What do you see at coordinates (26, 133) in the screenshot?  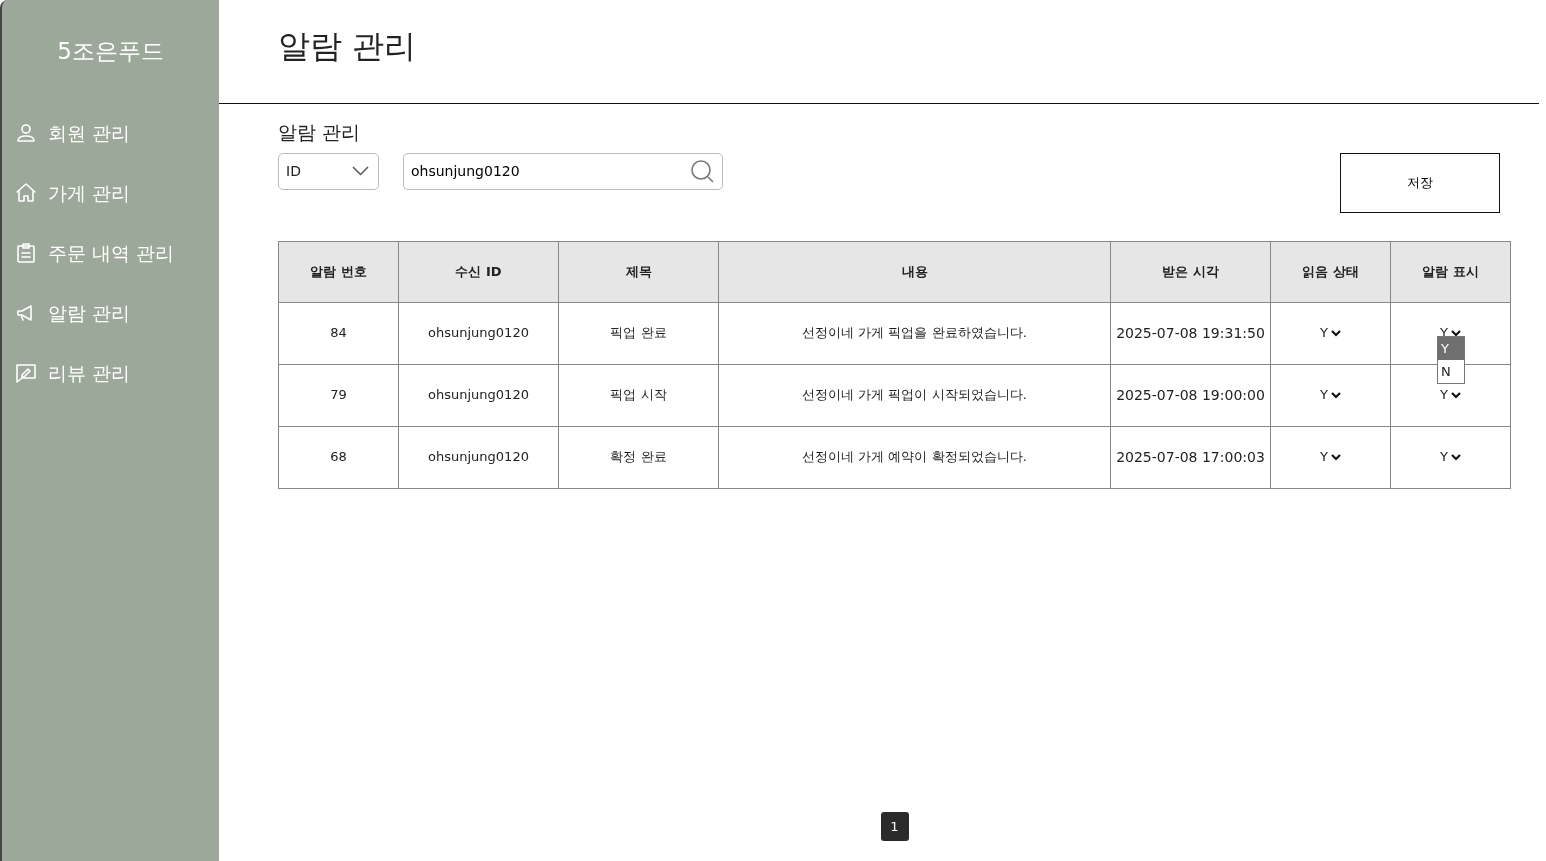 I see `person-icon` at bounding box center [26, 133].